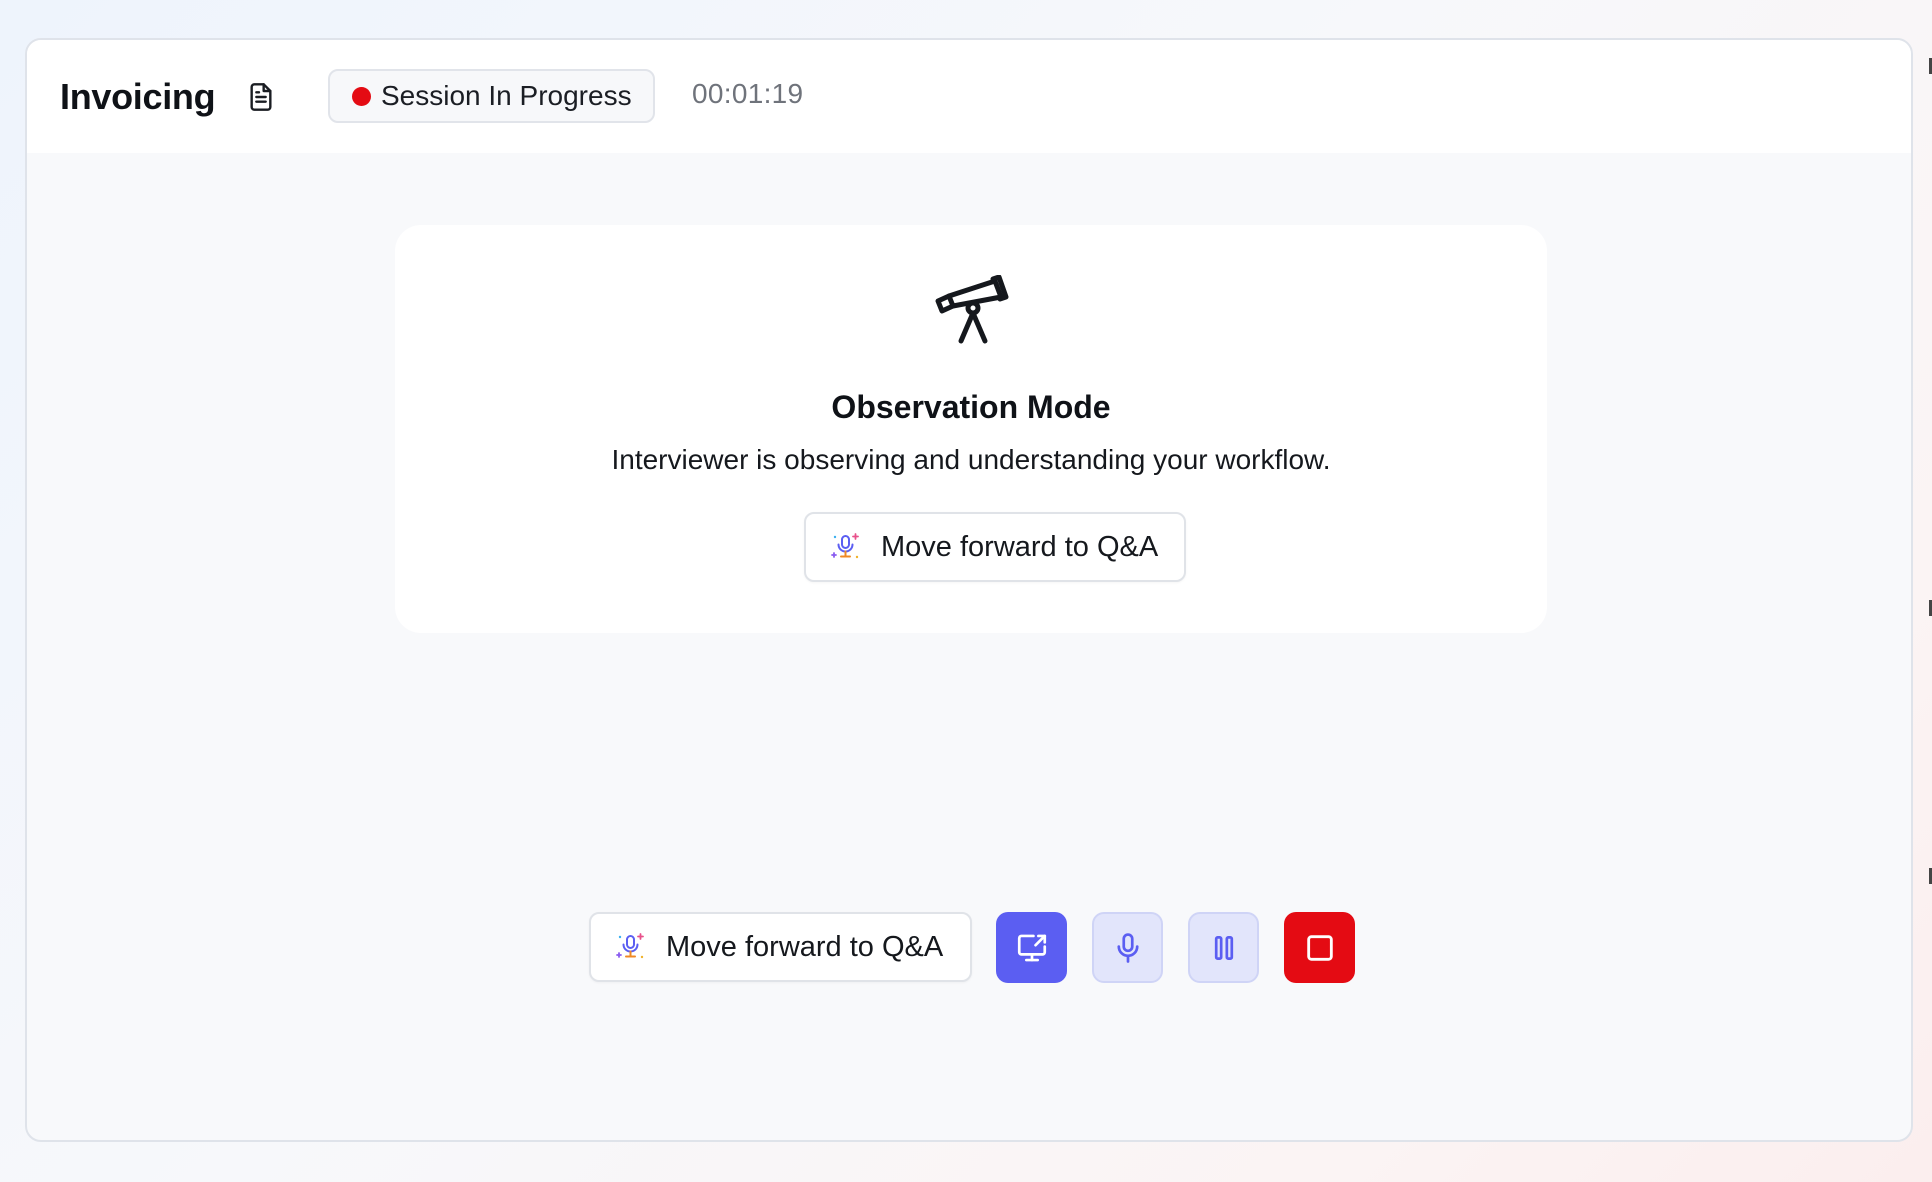 This screenshot has width=1932, height=1182. I want to click on move-to-qa-label: Move forward to Q&A, so click(1020, 546).